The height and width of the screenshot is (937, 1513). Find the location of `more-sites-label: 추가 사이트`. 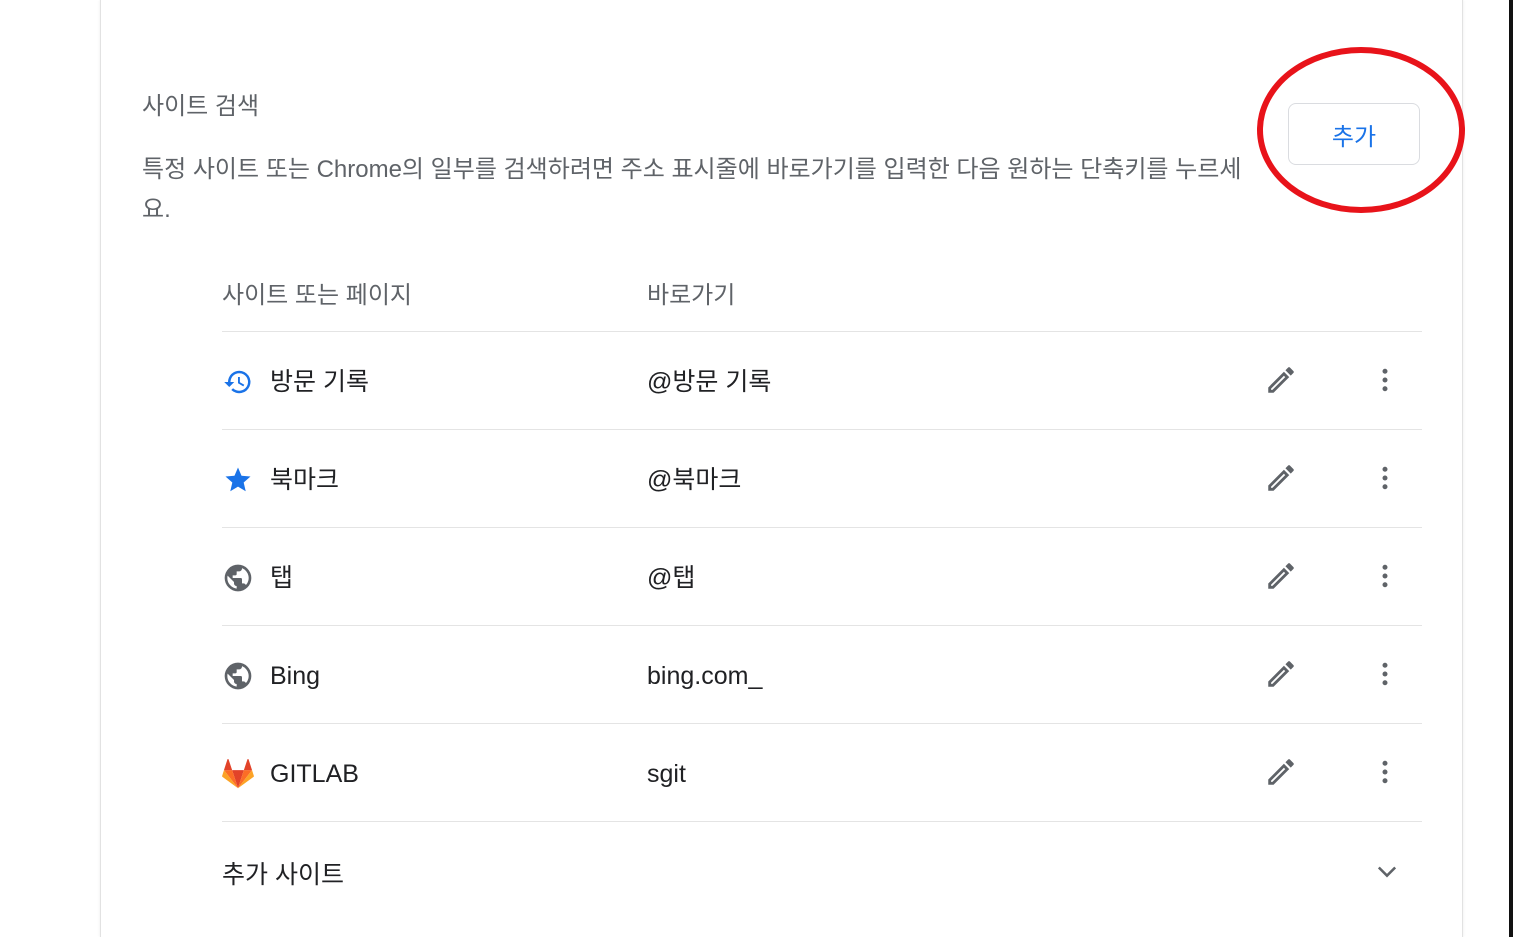

more-sites-label: 추가 사이트 is located at coordinates (283, 875).